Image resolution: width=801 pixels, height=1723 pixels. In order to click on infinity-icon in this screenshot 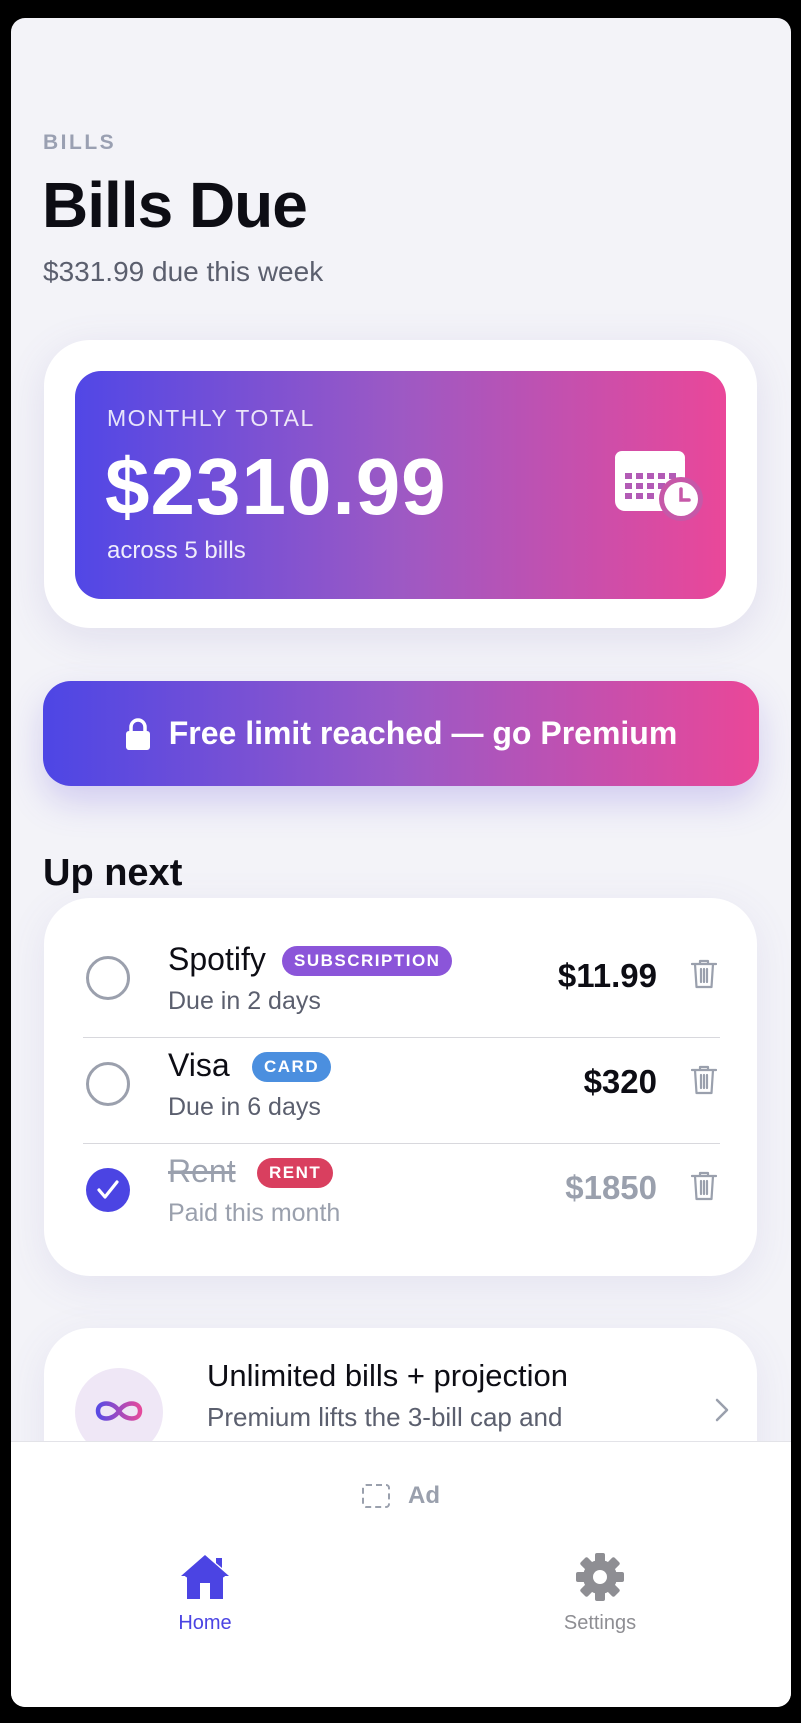, I will do `click(119, 1411)`.